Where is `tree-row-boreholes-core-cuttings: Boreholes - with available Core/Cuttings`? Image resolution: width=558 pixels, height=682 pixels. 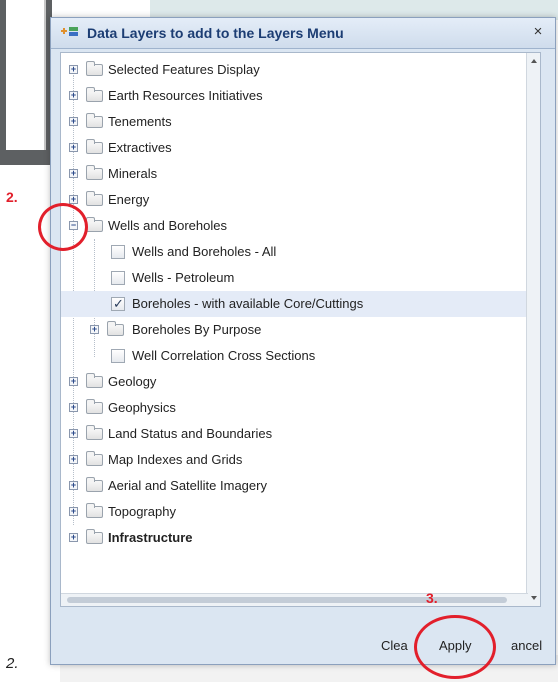 tree-row-boreholes-core-cuttings: Boreholes - with available Core/Cuttings is located at coordinates (294, 304).